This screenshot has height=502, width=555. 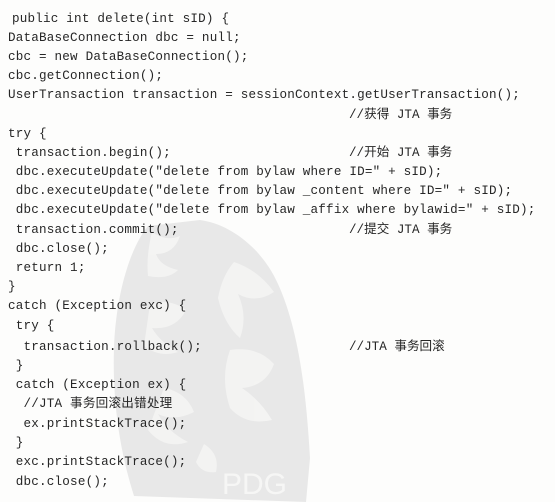 What do you see at coordinates (97, 424) in the screenshot?
I see `code-line: ex.printStackTrace();` at bounding box center [97, 424].